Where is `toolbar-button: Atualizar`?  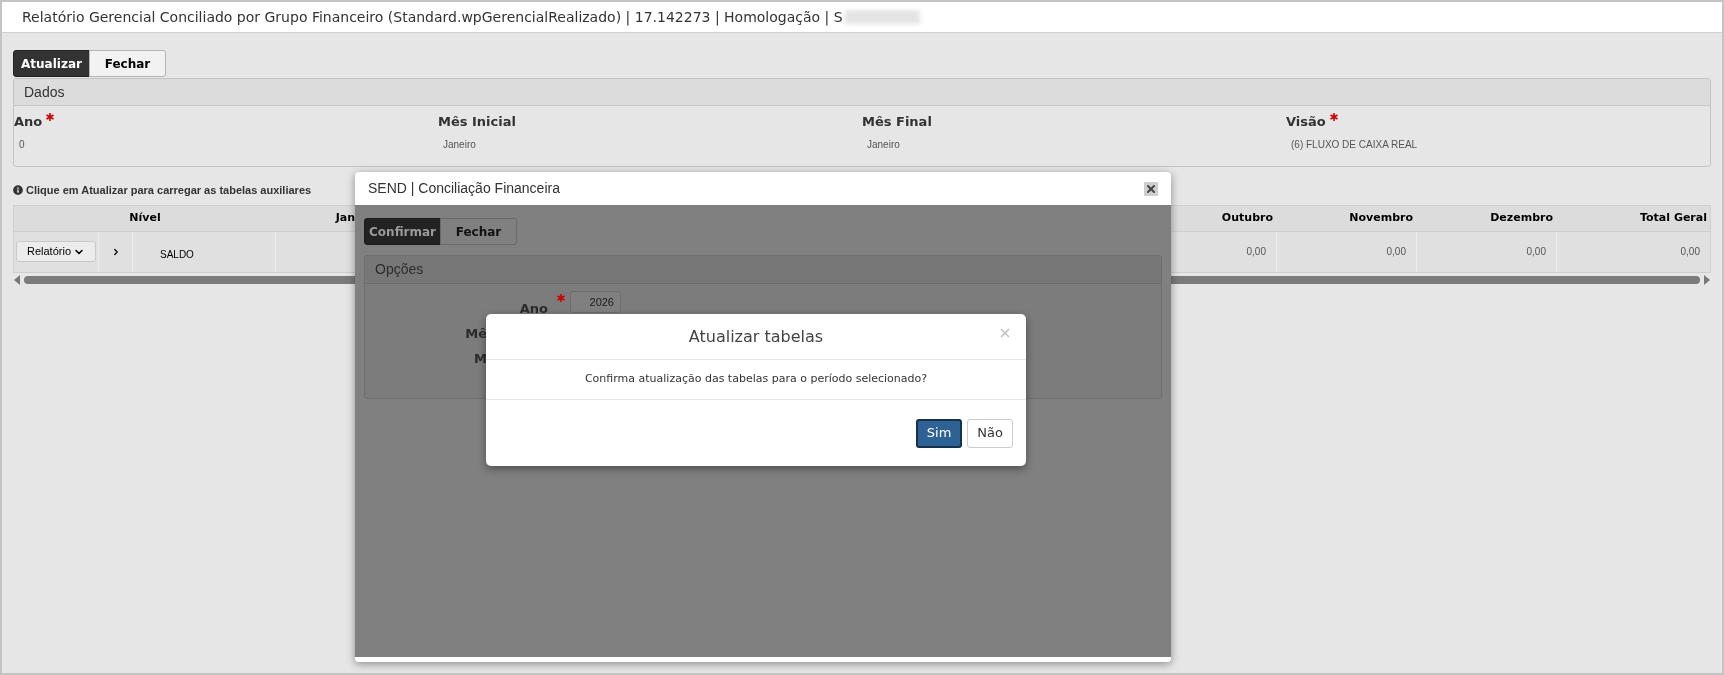
toolbar-button: Atualizar is located at coordinates (51, 63).